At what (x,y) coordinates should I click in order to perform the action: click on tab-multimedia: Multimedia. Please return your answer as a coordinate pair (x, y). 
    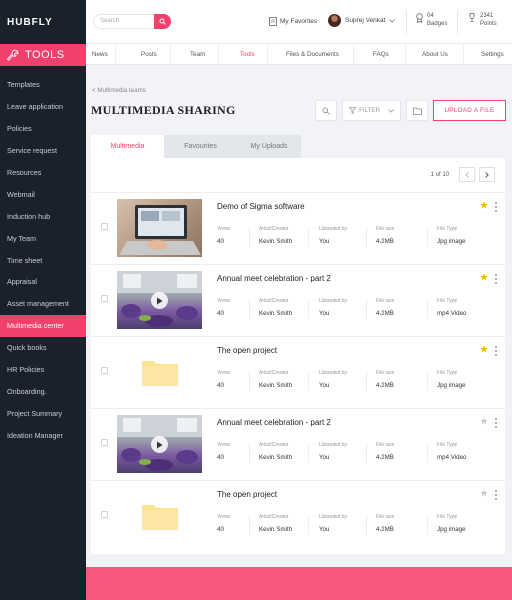
    Looking at the image, I should click on (127, 146).